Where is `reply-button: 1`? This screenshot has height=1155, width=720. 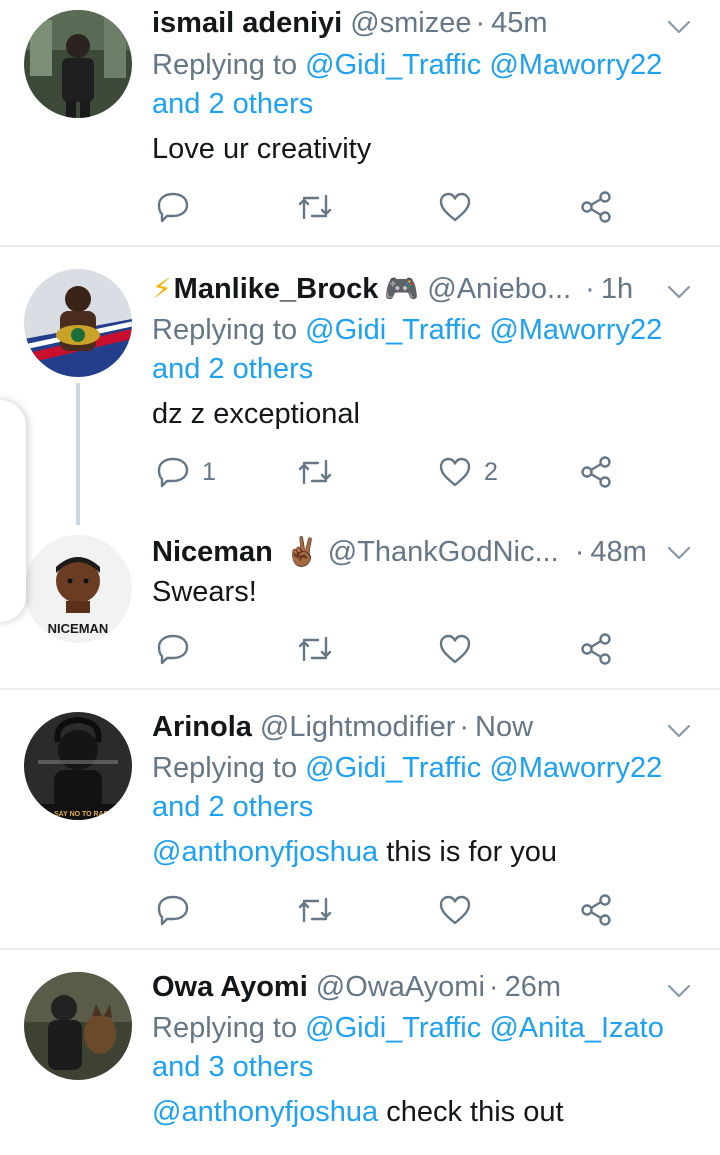 reply-button: 1 is located at coordinates (186, 472).